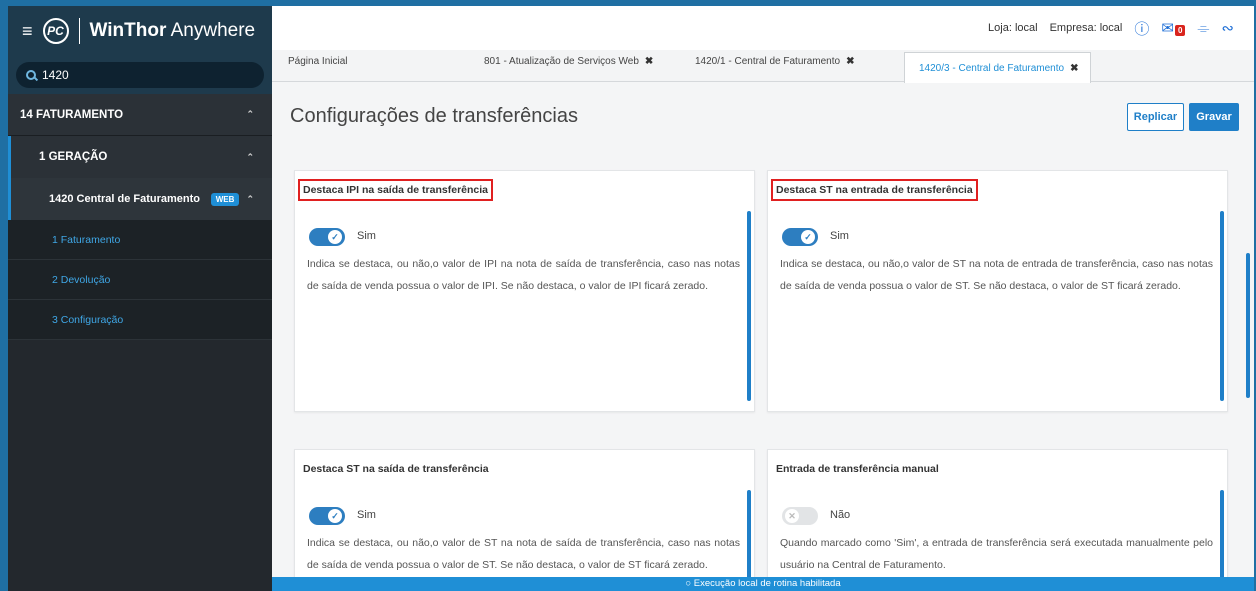 The width and height of the screenshot is (1256, 591). I want to click on replicar-button: Replicar, so click(1155, 117).